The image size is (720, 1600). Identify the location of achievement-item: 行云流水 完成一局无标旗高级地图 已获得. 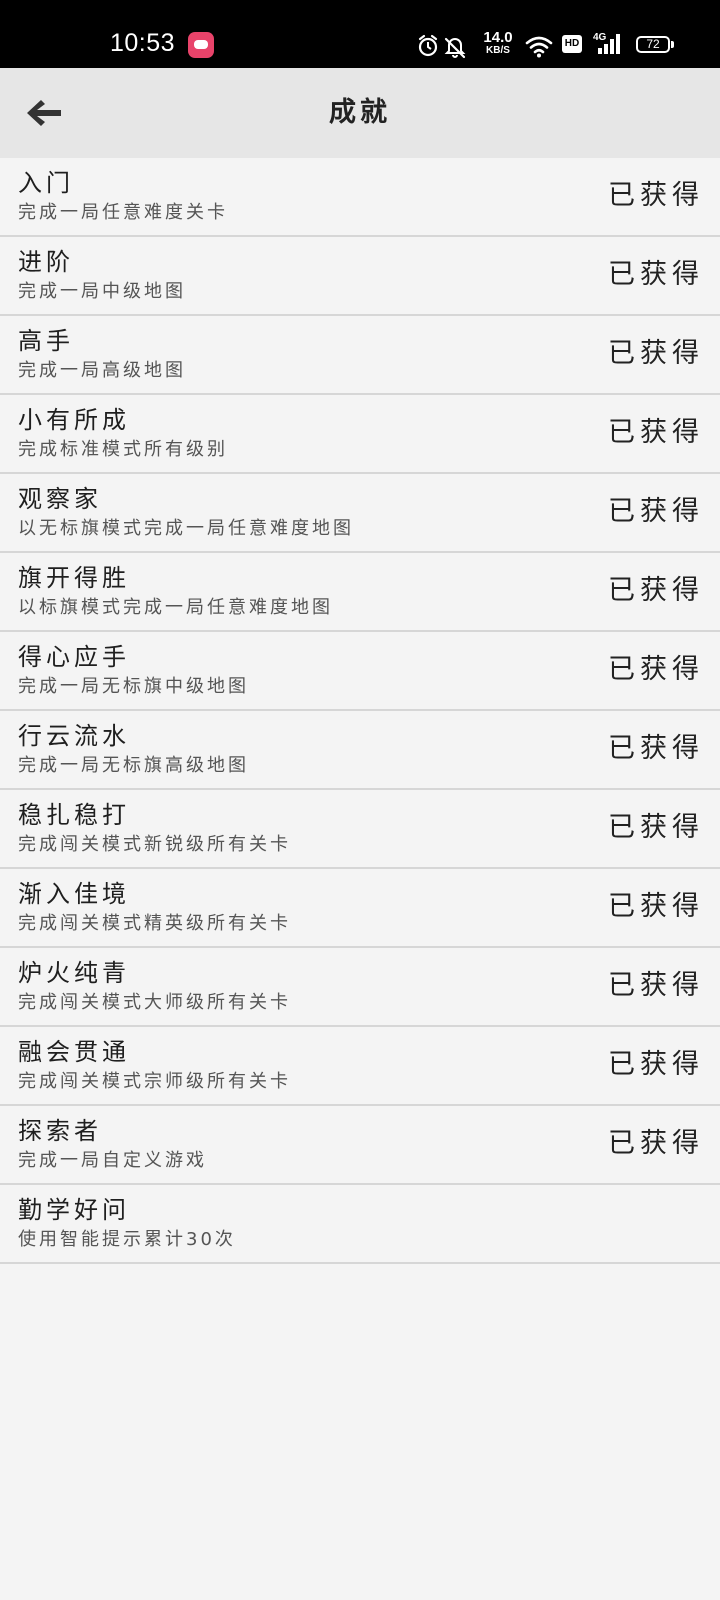
(360, 750).